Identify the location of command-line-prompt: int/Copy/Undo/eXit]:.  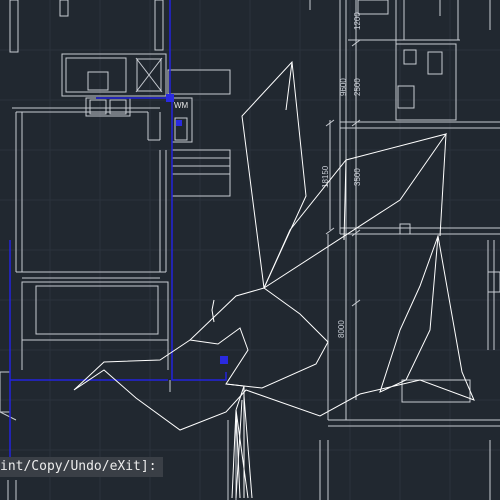
(81, 467).